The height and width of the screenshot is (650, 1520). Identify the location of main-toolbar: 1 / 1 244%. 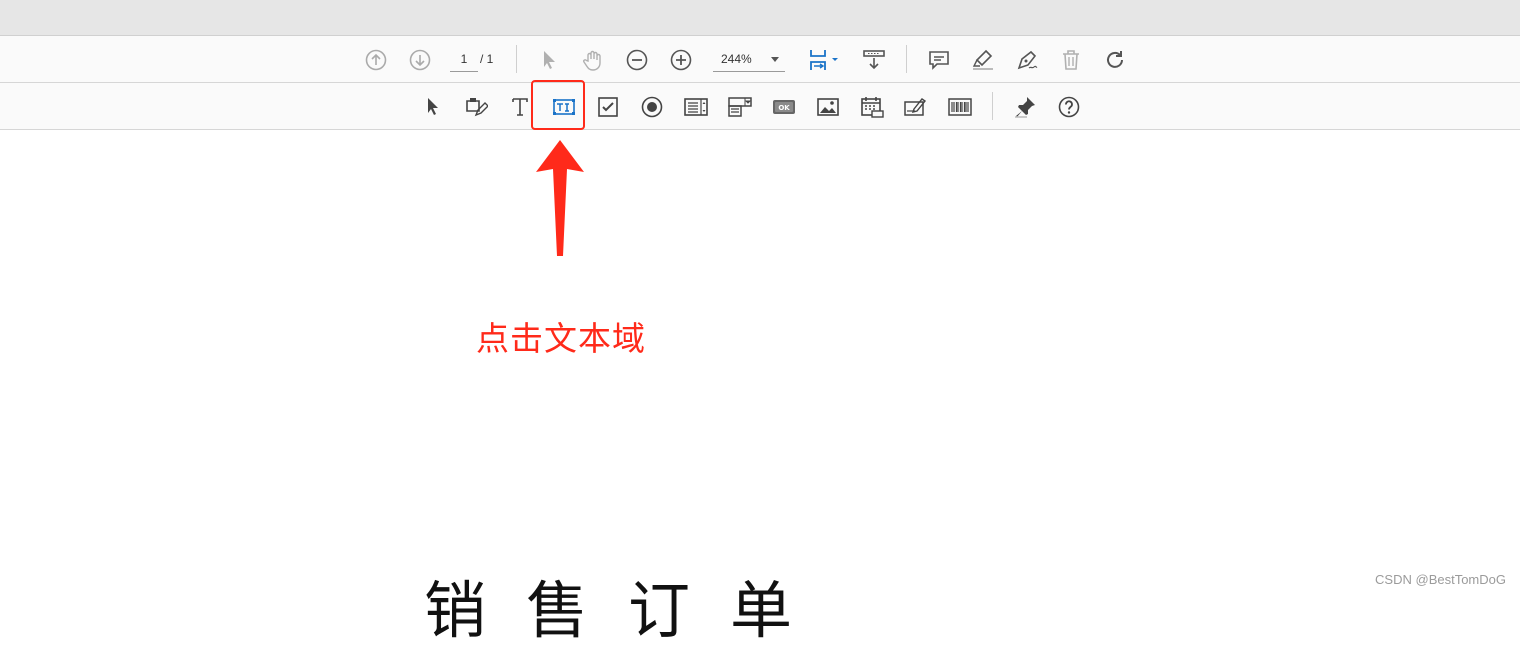
(760, 59).